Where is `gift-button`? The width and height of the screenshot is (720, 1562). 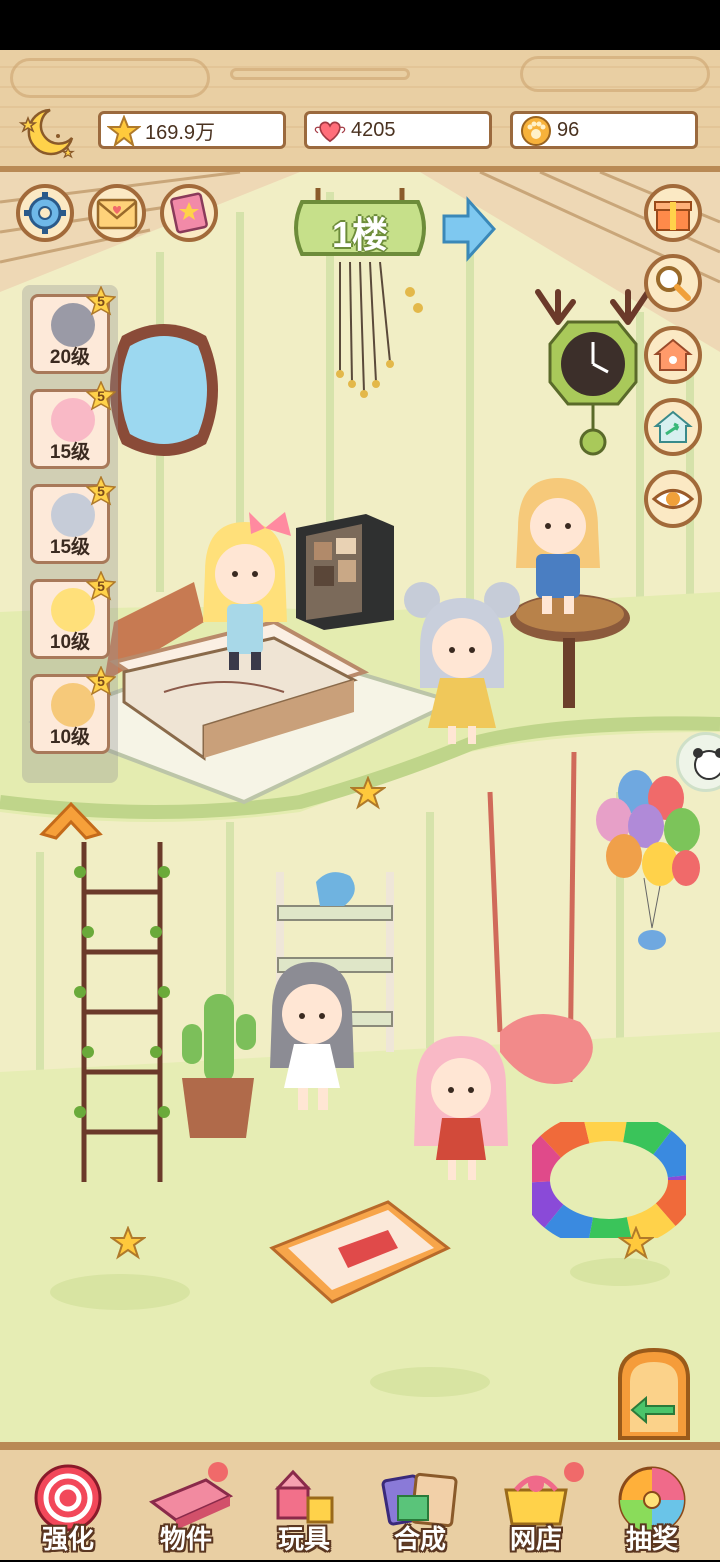 gift-button is located at coordinates (673, 213).